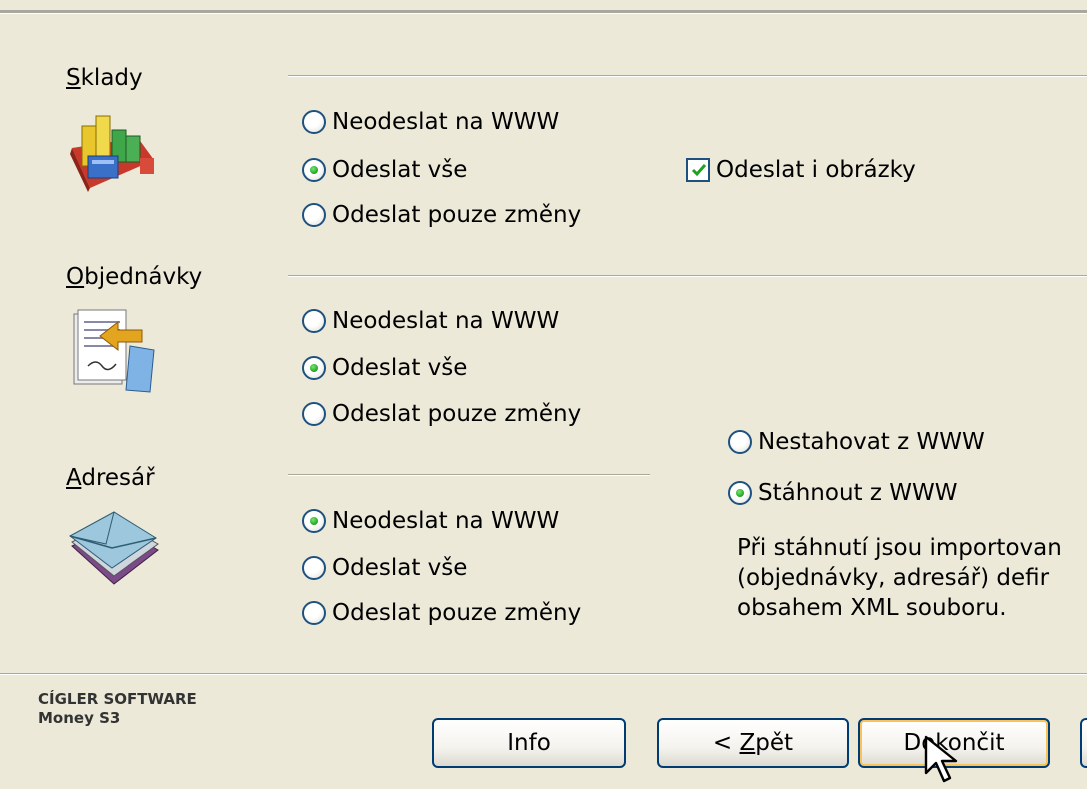  What do you see at coordinates (441, 613) in the screenshot?
I see `adresar-option-zmeny: Odeslat pouze změny` at bounding box center [441, 613].